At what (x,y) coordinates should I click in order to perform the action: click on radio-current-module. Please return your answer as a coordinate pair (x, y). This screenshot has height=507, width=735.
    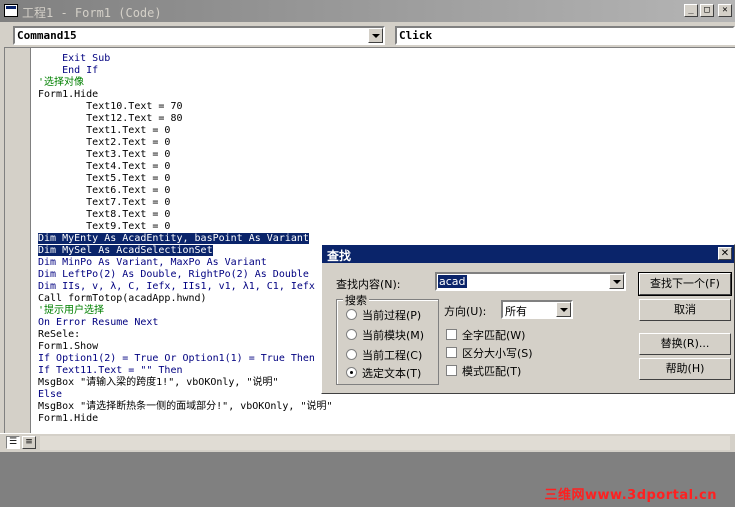
    Looking at the image, I should click on (351, 334).